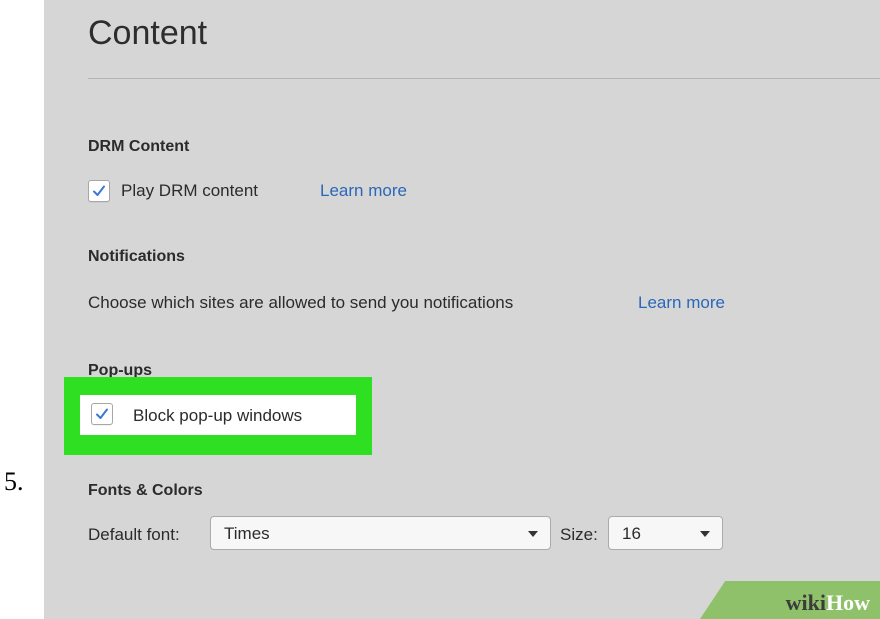 The image size is (880, 619). I want to click on block-popups-checkbox, so click(102, 414).